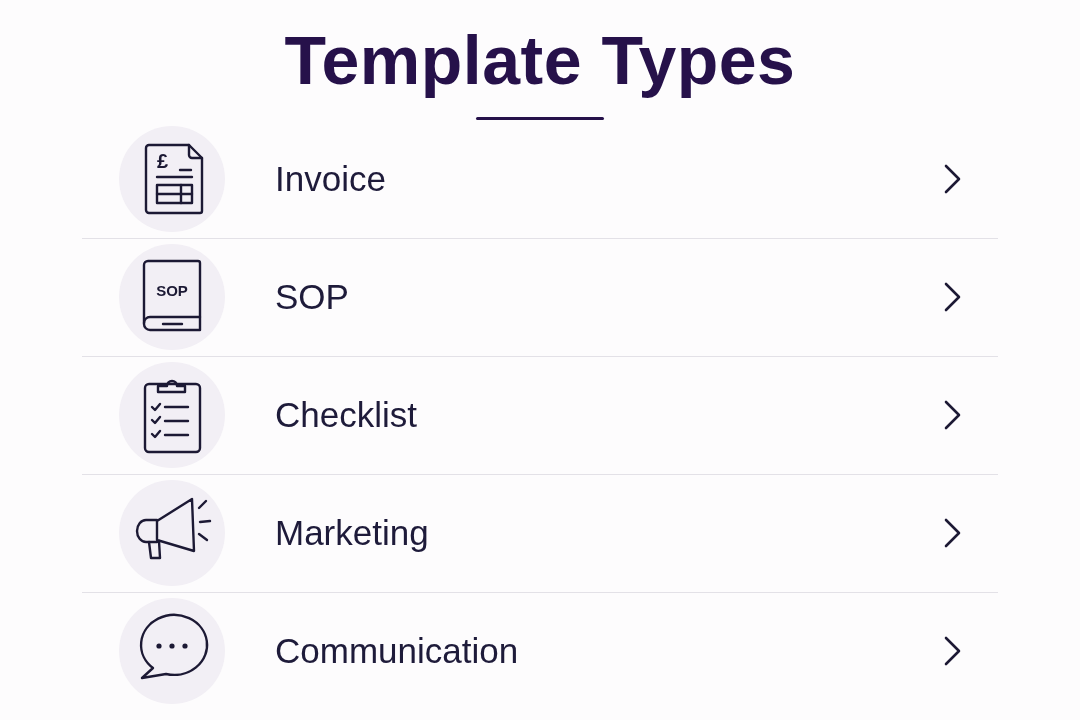 The width and height of the screenshot is (1080, 720). I want to click on document-table-icon: £, so click(172, 179).